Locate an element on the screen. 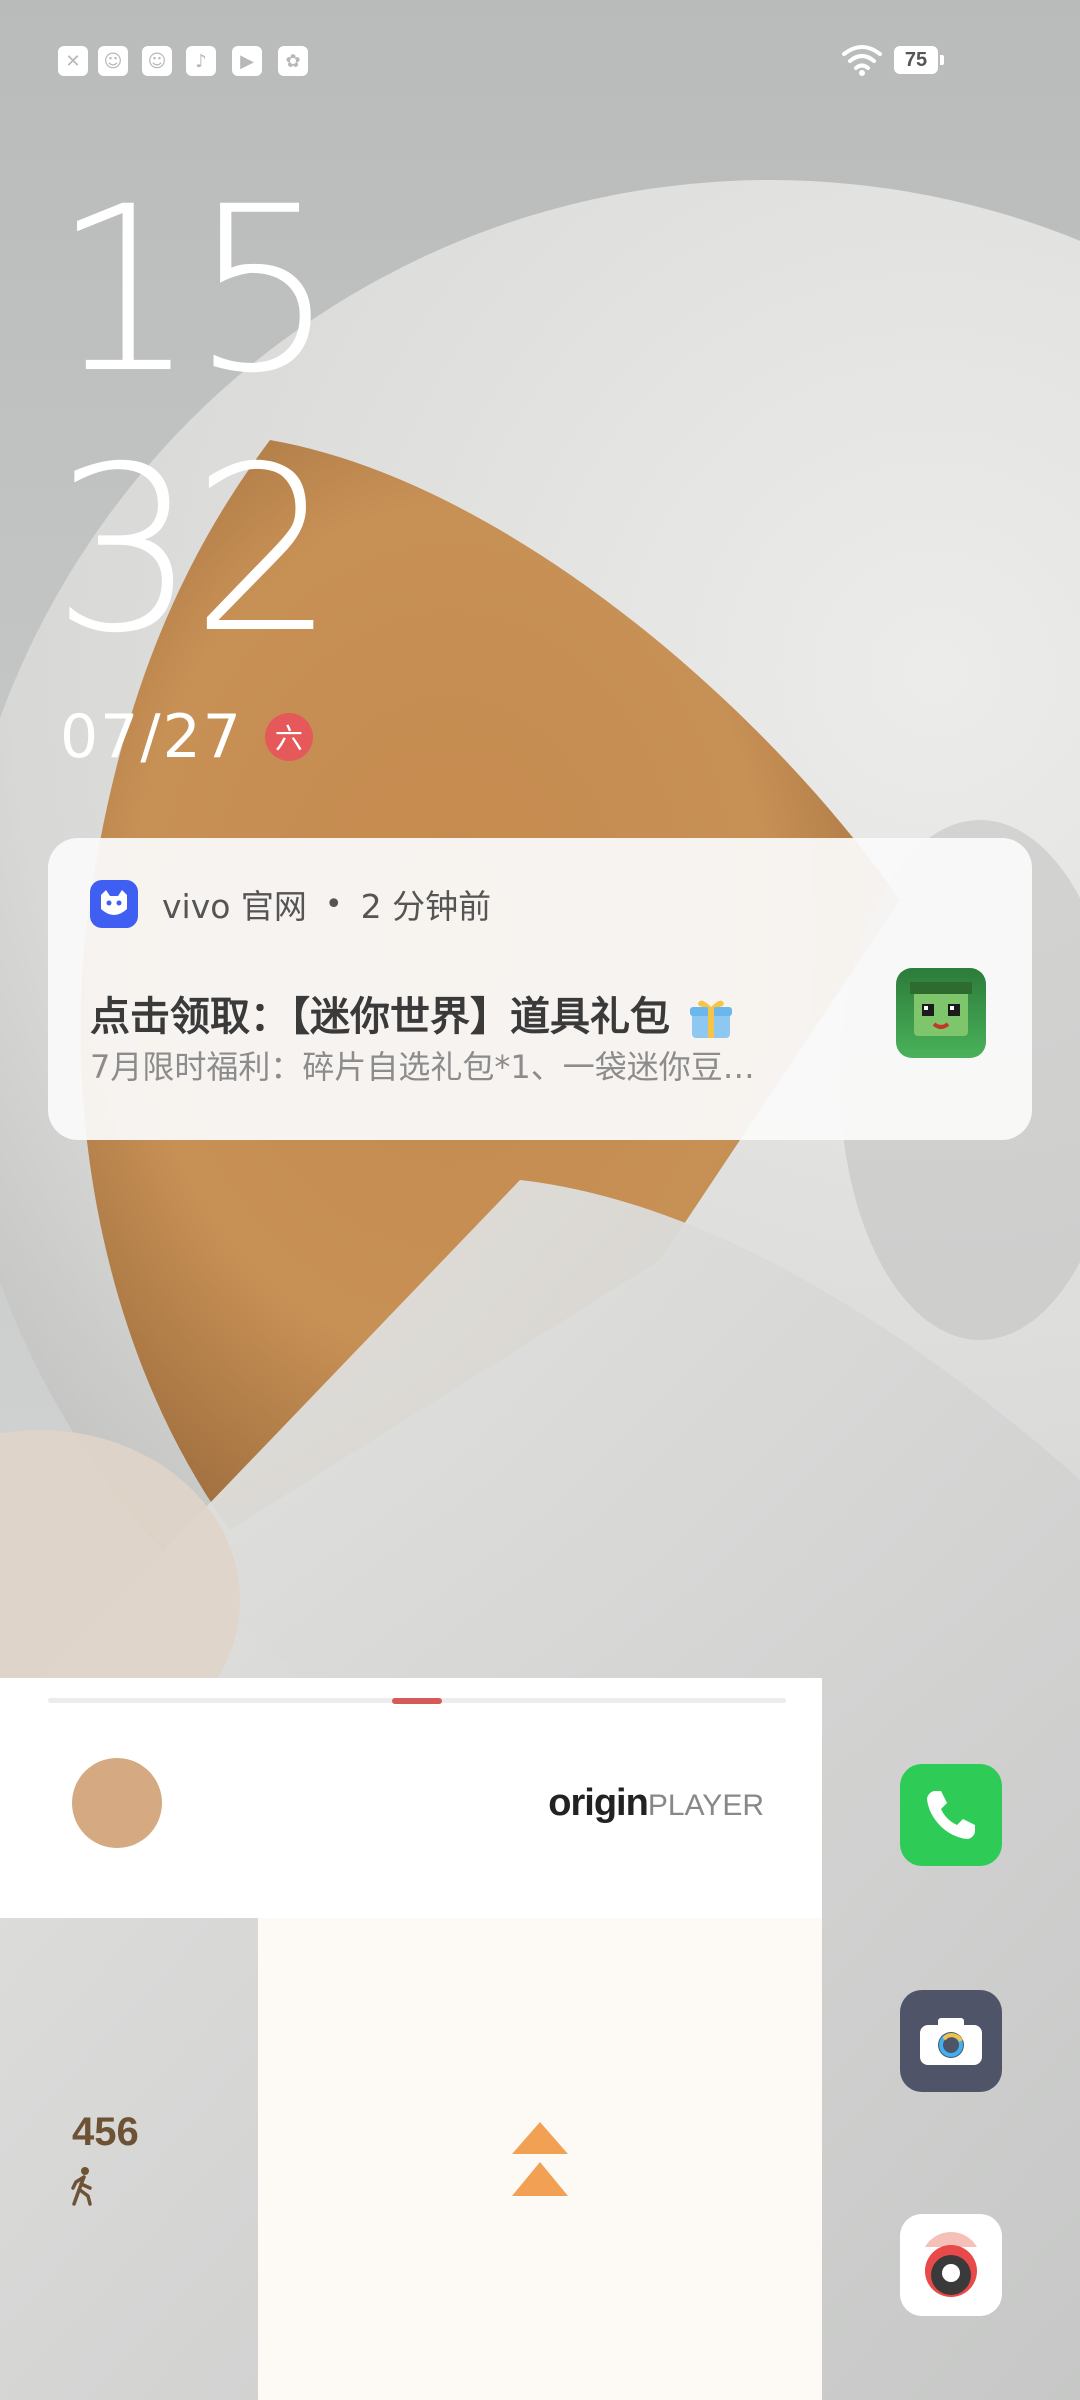 The height and width of the screenshot is (2400, 1080). notification-title: 点击领取：【迷你世界】道具礼包 is located at coordinates (412, 1013).